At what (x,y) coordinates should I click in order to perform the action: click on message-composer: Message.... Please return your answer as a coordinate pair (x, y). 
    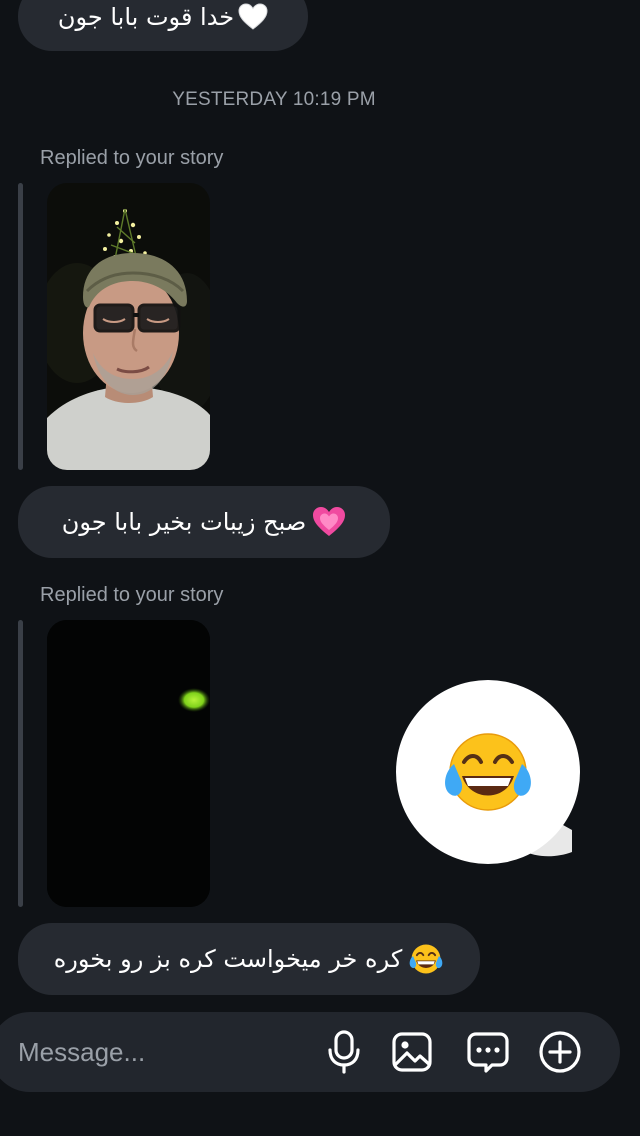
    Looking at the image, I should click on (310, 1052).